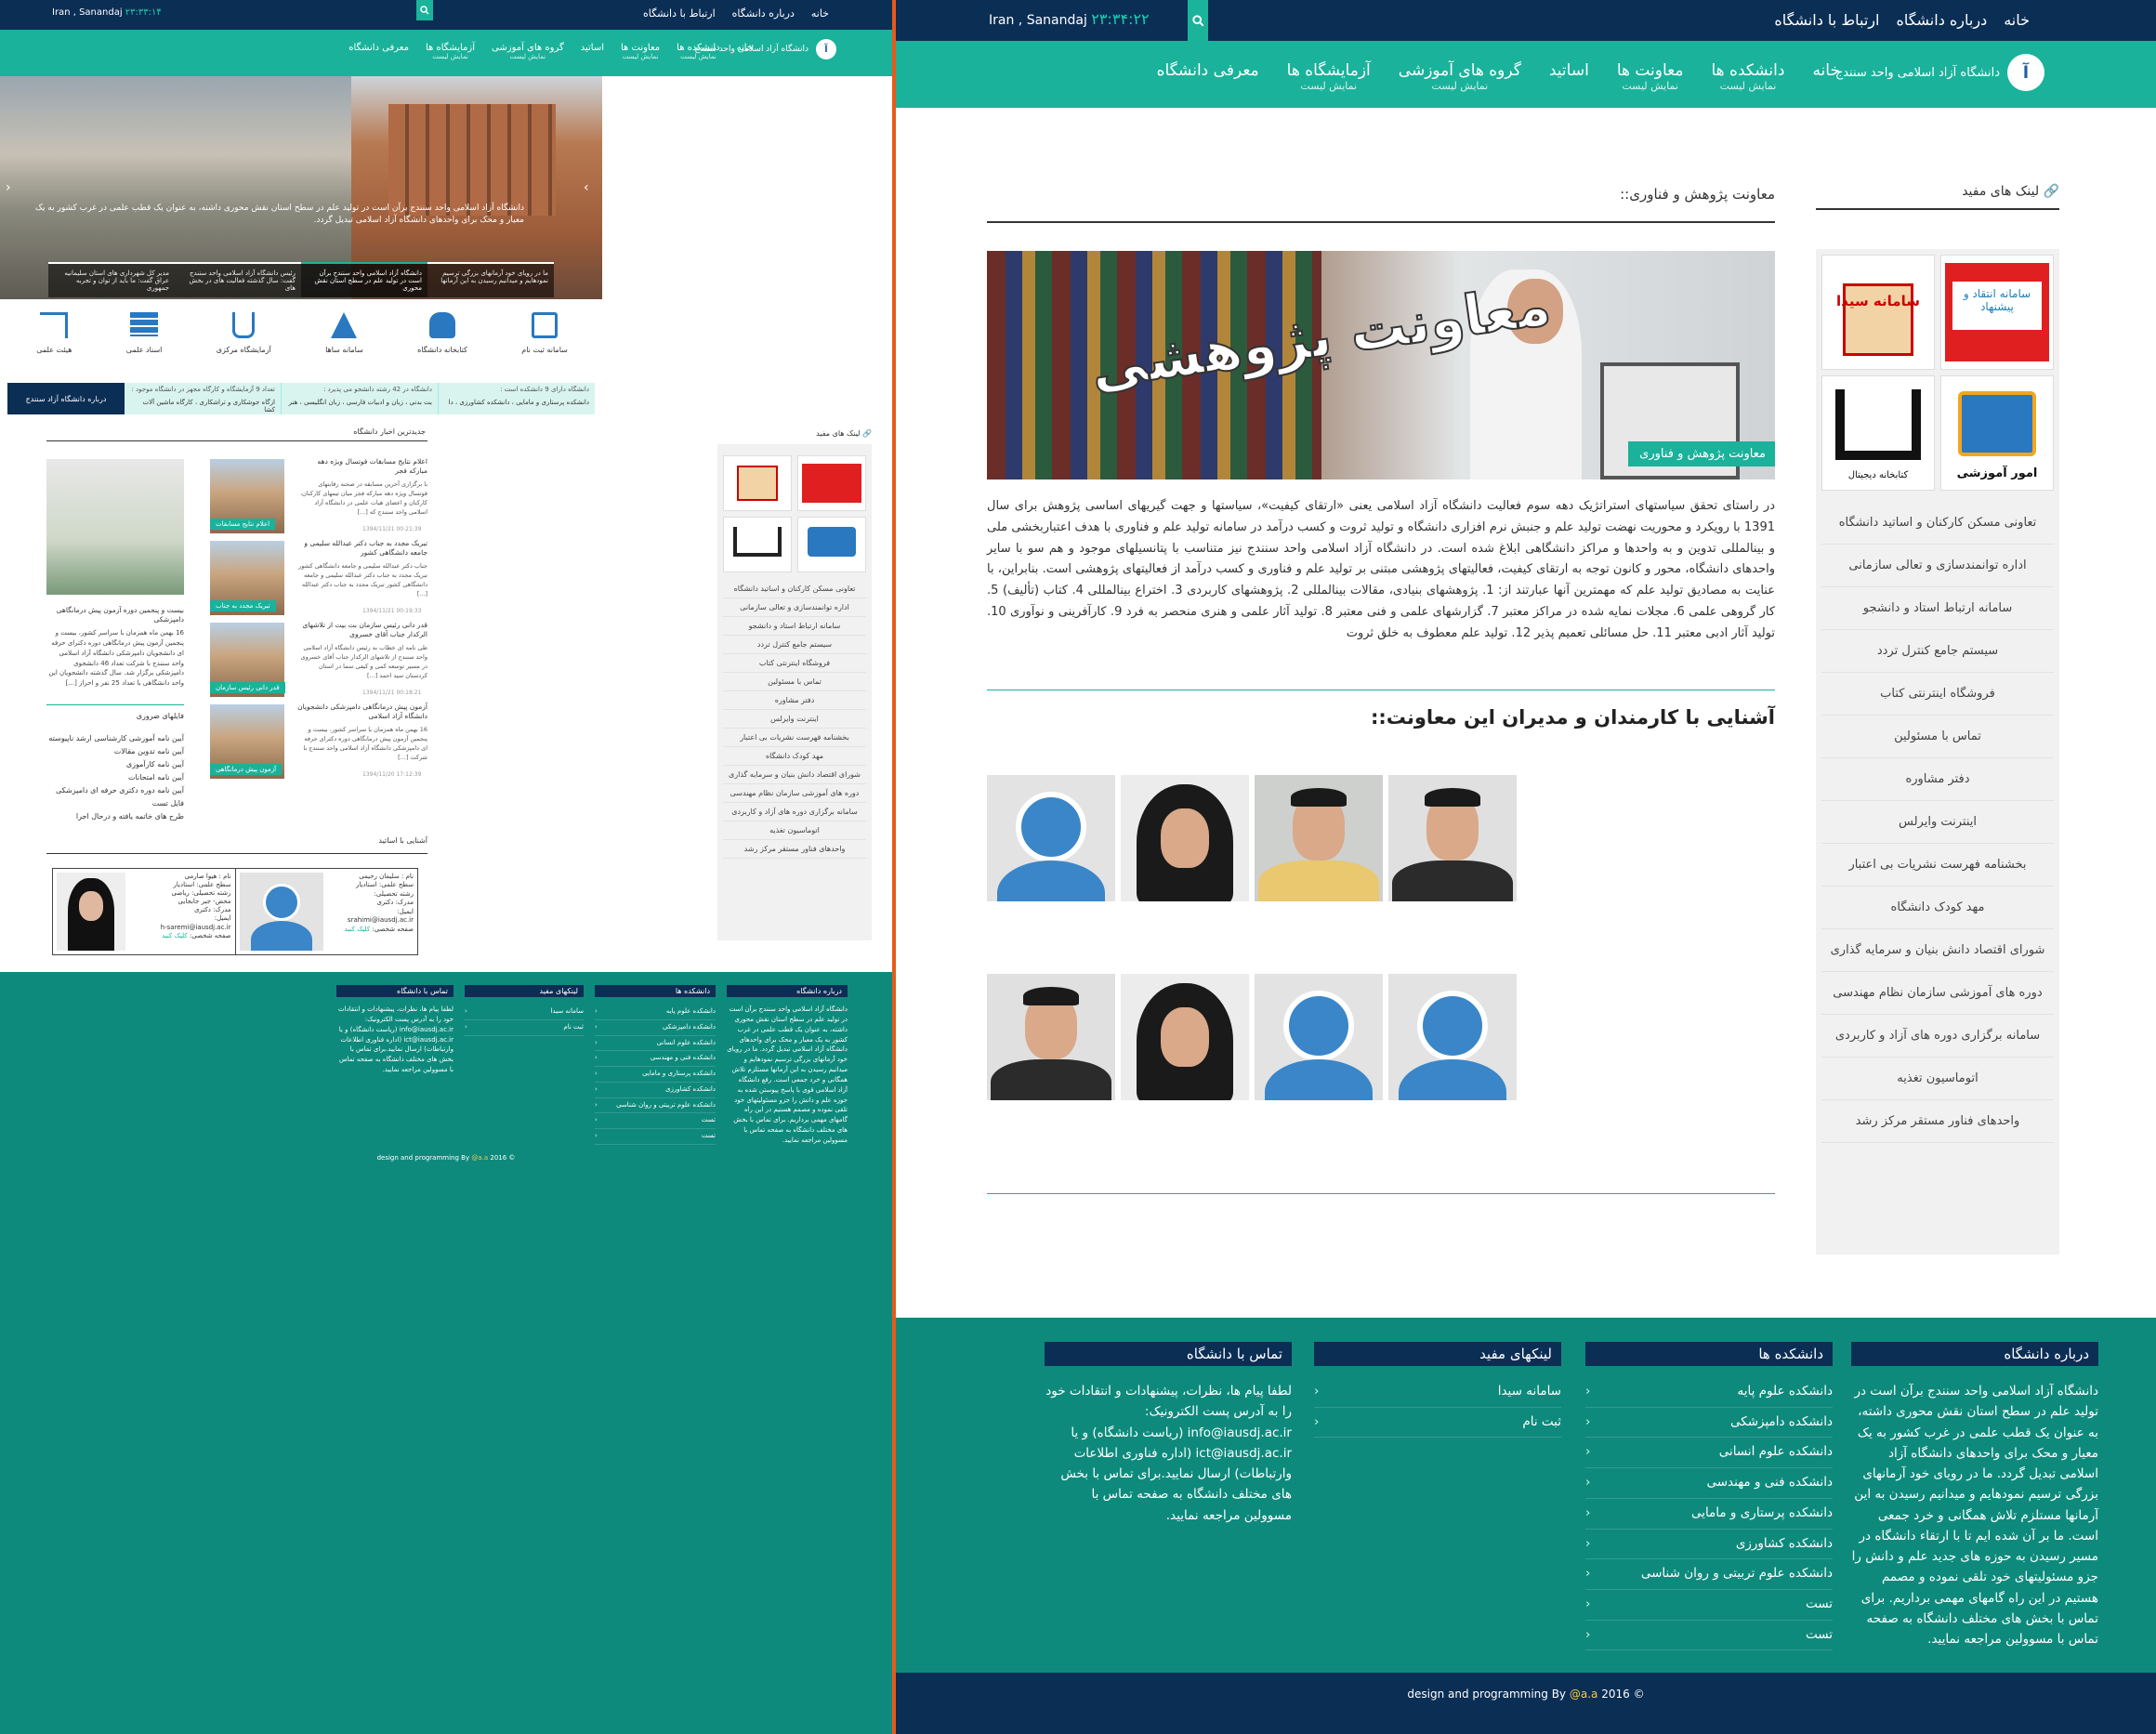 The image size is (2156, 1734). Describe the element at coordinates (832, 544) in the screenshot. I see `education-badge` at that location.